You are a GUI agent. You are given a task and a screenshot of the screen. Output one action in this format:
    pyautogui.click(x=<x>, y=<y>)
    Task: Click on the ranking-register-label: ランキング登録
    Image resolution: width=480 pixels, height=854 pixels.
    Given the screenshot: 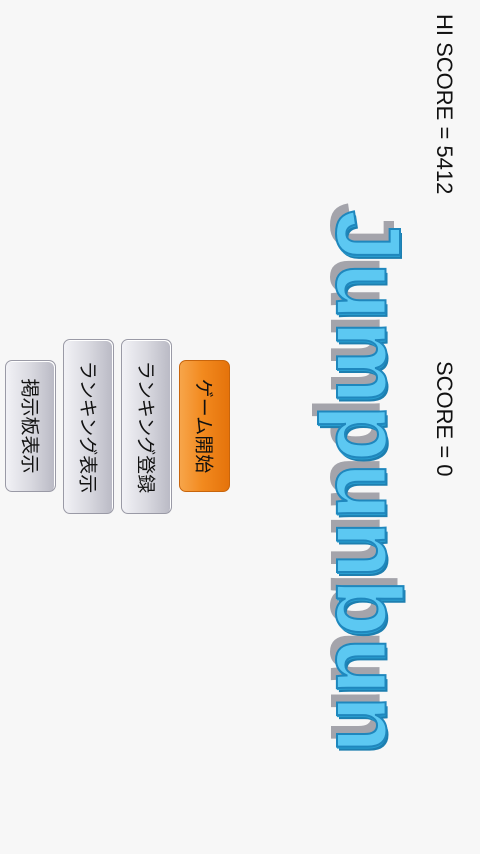 What is the action you would take?
    pyautogui.click(x=145, y=426)
    